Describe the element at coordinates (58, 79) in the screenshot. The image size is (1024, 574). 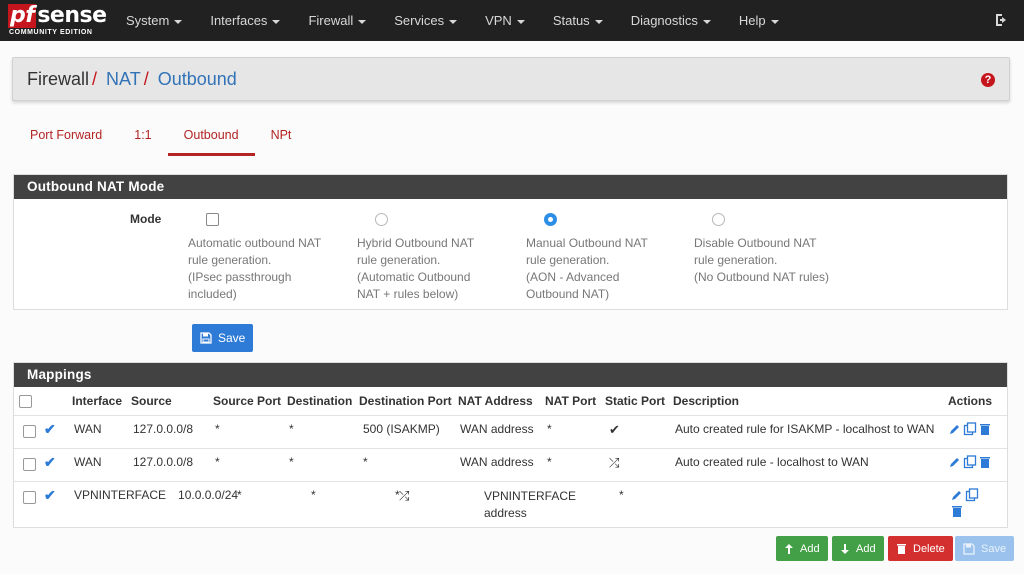
I see `breadcrumb-firewall: Firewall` at that location.